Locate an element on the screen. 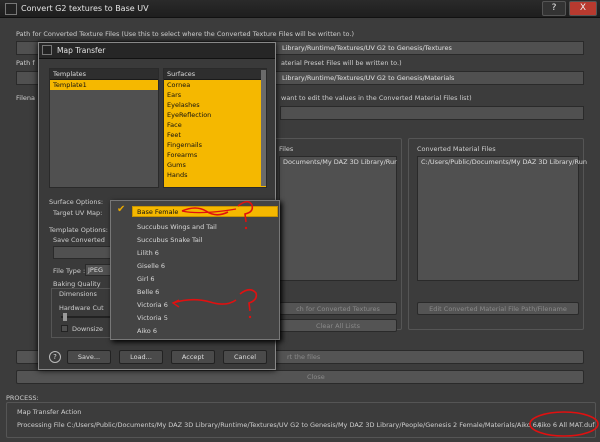 This screenshot has height=442, width=600. annotation-arrow is located at coordinates (204, 301).